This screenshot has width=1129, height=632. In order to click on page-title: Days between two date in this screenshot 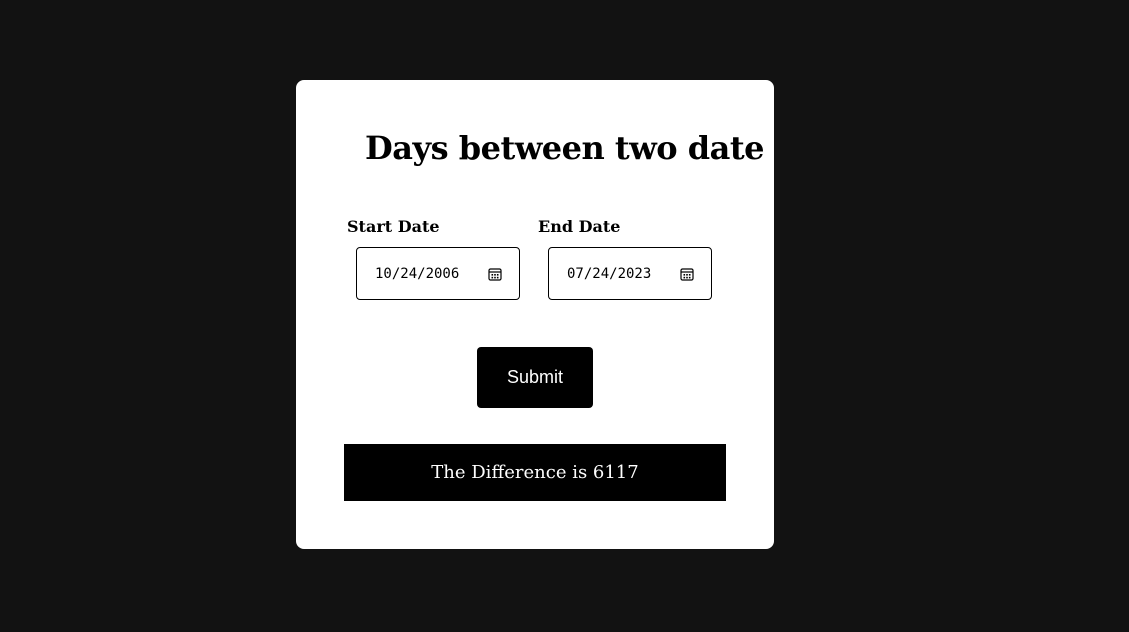, I will do `click(564, 148)`.